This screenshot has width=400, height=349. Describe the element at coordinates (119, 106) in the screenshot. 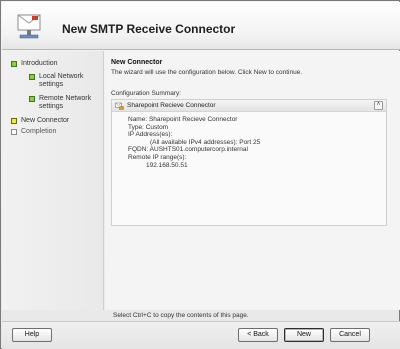

I see `connector-icon` at that location.